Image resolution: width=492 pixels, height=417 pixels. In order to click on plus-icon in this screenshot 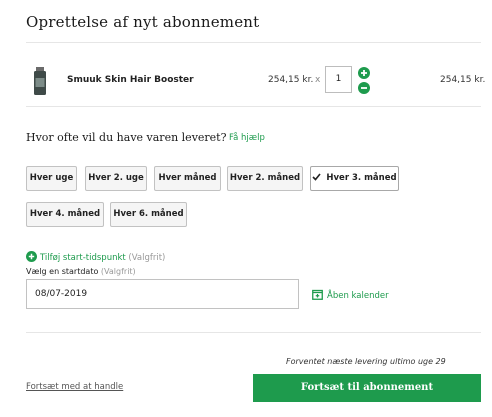, I will do `click(364, 73)`.